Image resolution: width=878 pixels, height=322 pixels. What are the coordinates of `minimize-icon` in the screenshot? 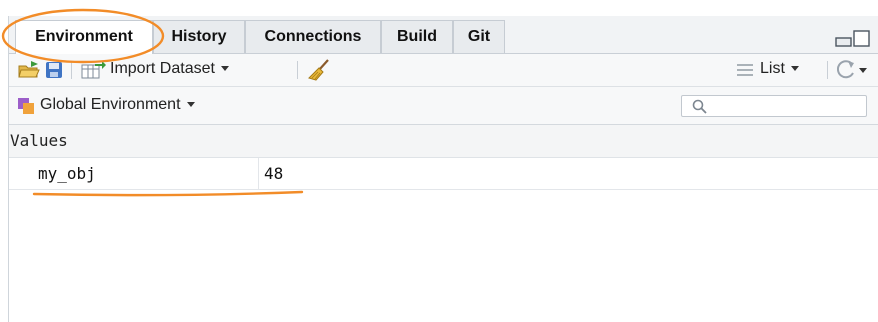 It's located at (843, 42).